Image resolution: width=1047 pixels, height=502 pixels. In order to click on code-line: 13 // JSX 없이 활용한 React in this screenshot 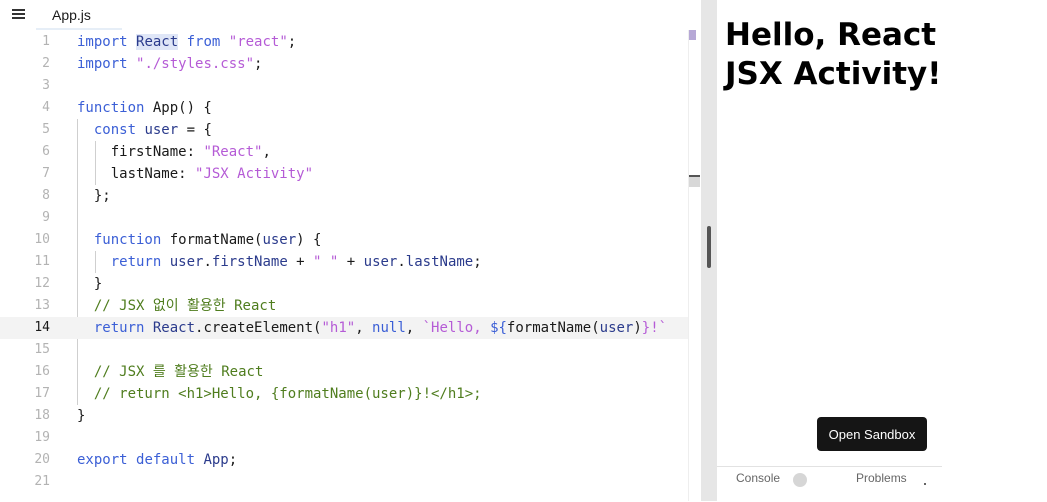, I will do `click(344, 306)`.